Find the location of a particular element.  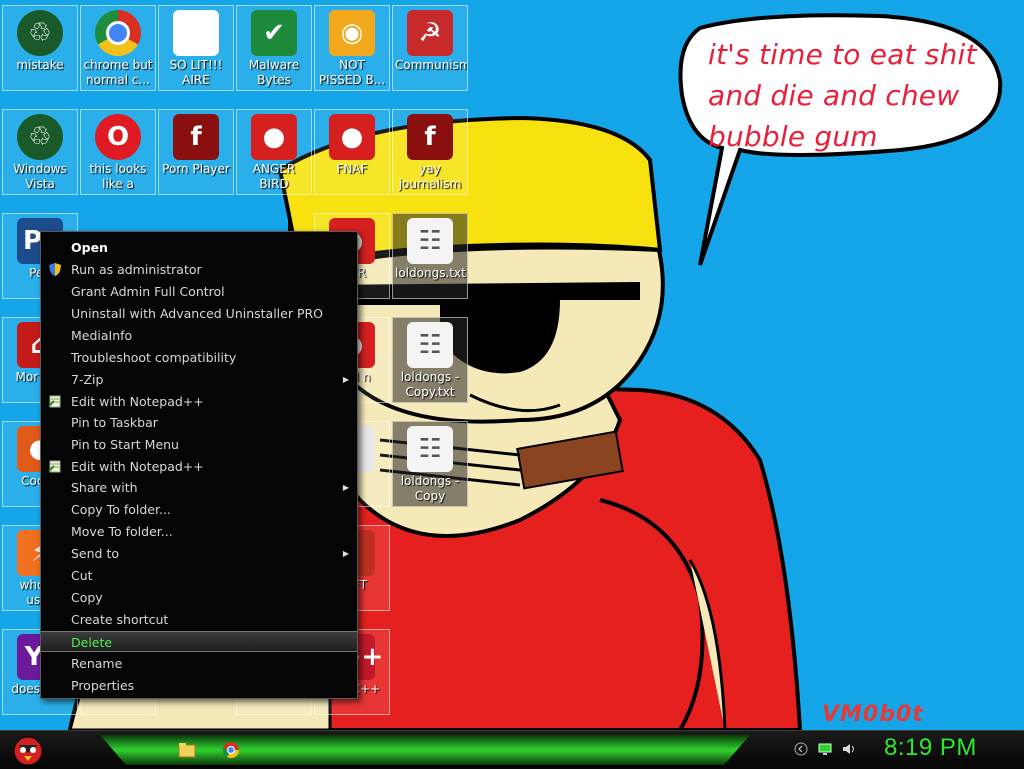

desktop-shortcut-label: FNAF is located at coordinates (352, 169).